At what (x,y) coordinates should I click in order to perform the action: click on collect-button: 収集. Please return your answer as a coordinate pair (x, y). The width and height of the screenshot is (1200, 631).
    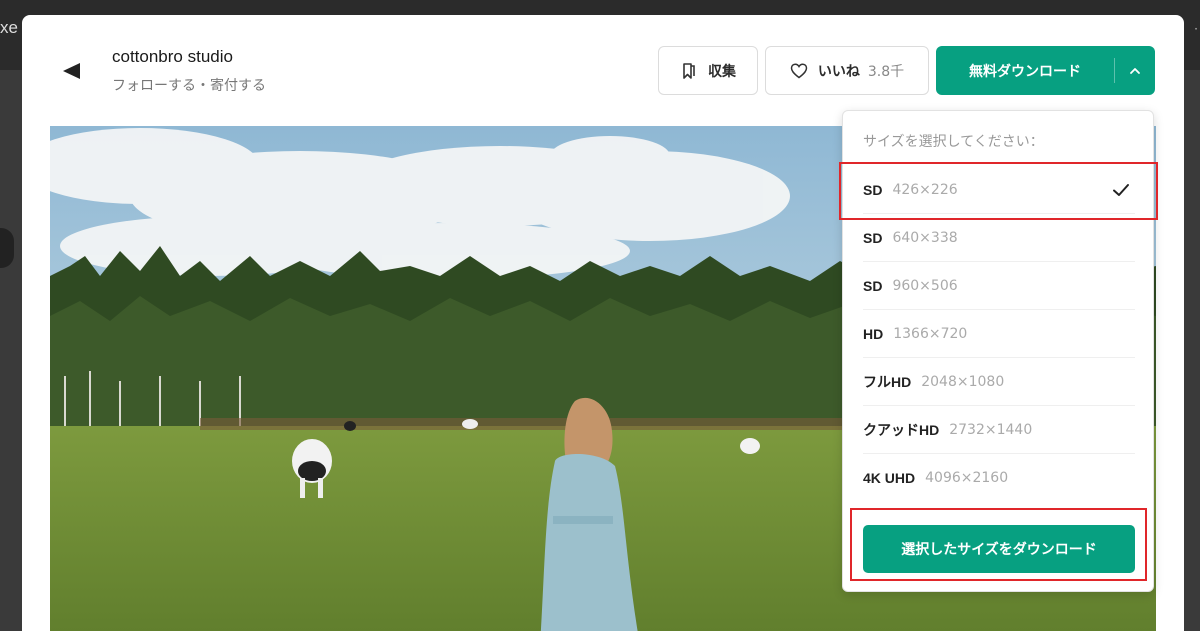
    Looking at the image, I should click on (708, 70).